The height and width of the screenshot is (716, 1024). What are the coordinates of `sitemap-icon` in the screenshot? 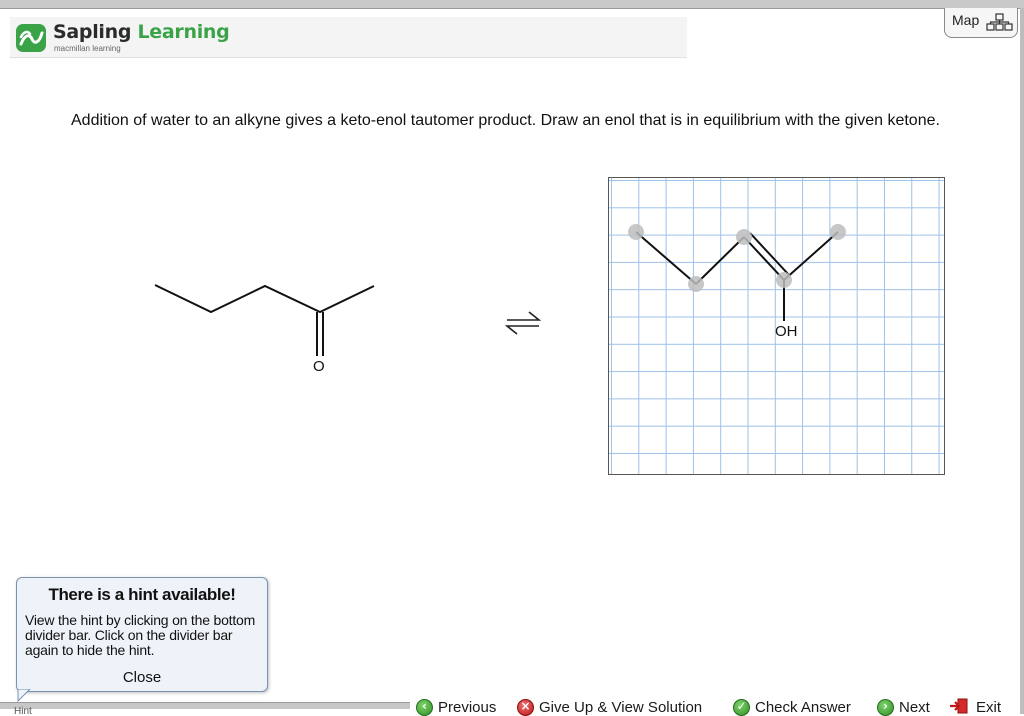 It's located at (999, 22).